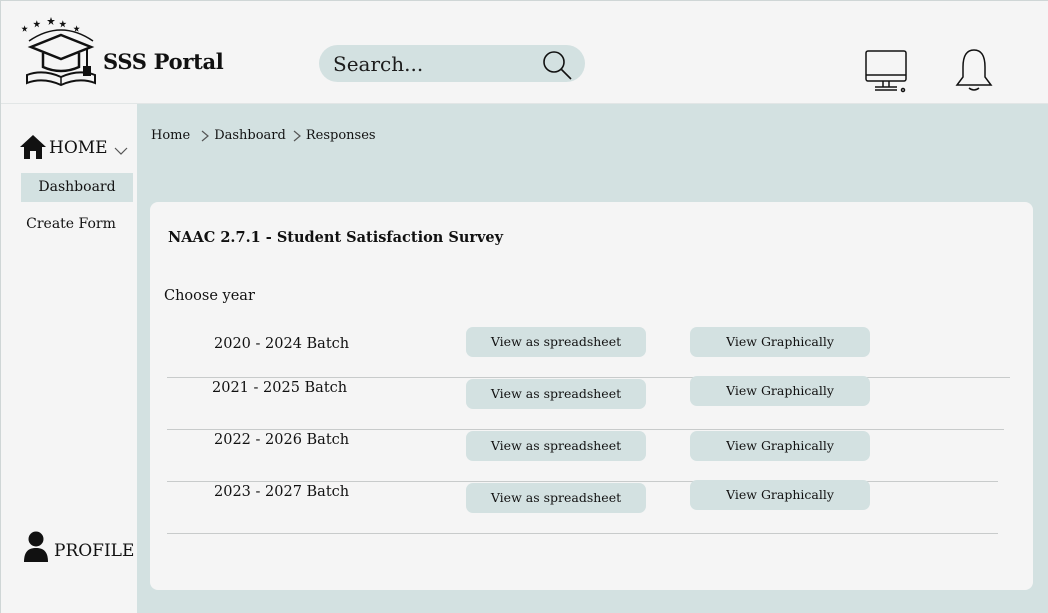 The height and width of the screenshot is (613, 1048). I want to click on sidebar-item-dashboard: Dashboard, so click(77, 187).